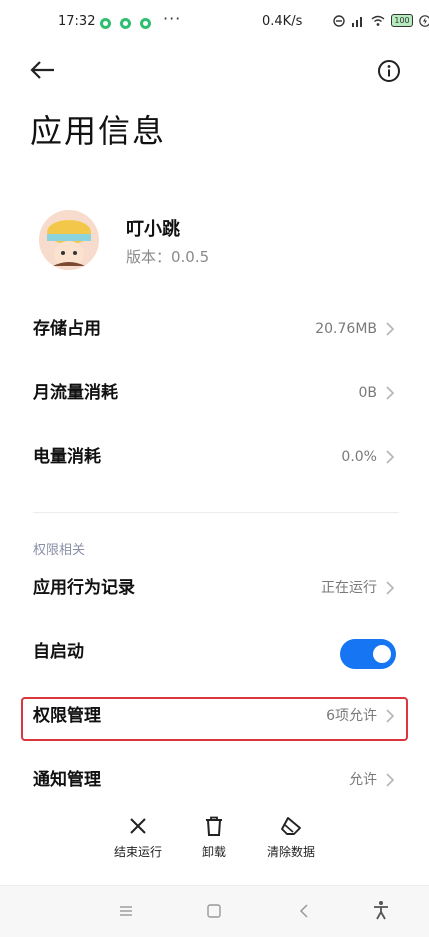  What do you see at coordinates (98, 131) in the screenshot?
I see `page-title: 应用信息` at bounding box center [98, 131].